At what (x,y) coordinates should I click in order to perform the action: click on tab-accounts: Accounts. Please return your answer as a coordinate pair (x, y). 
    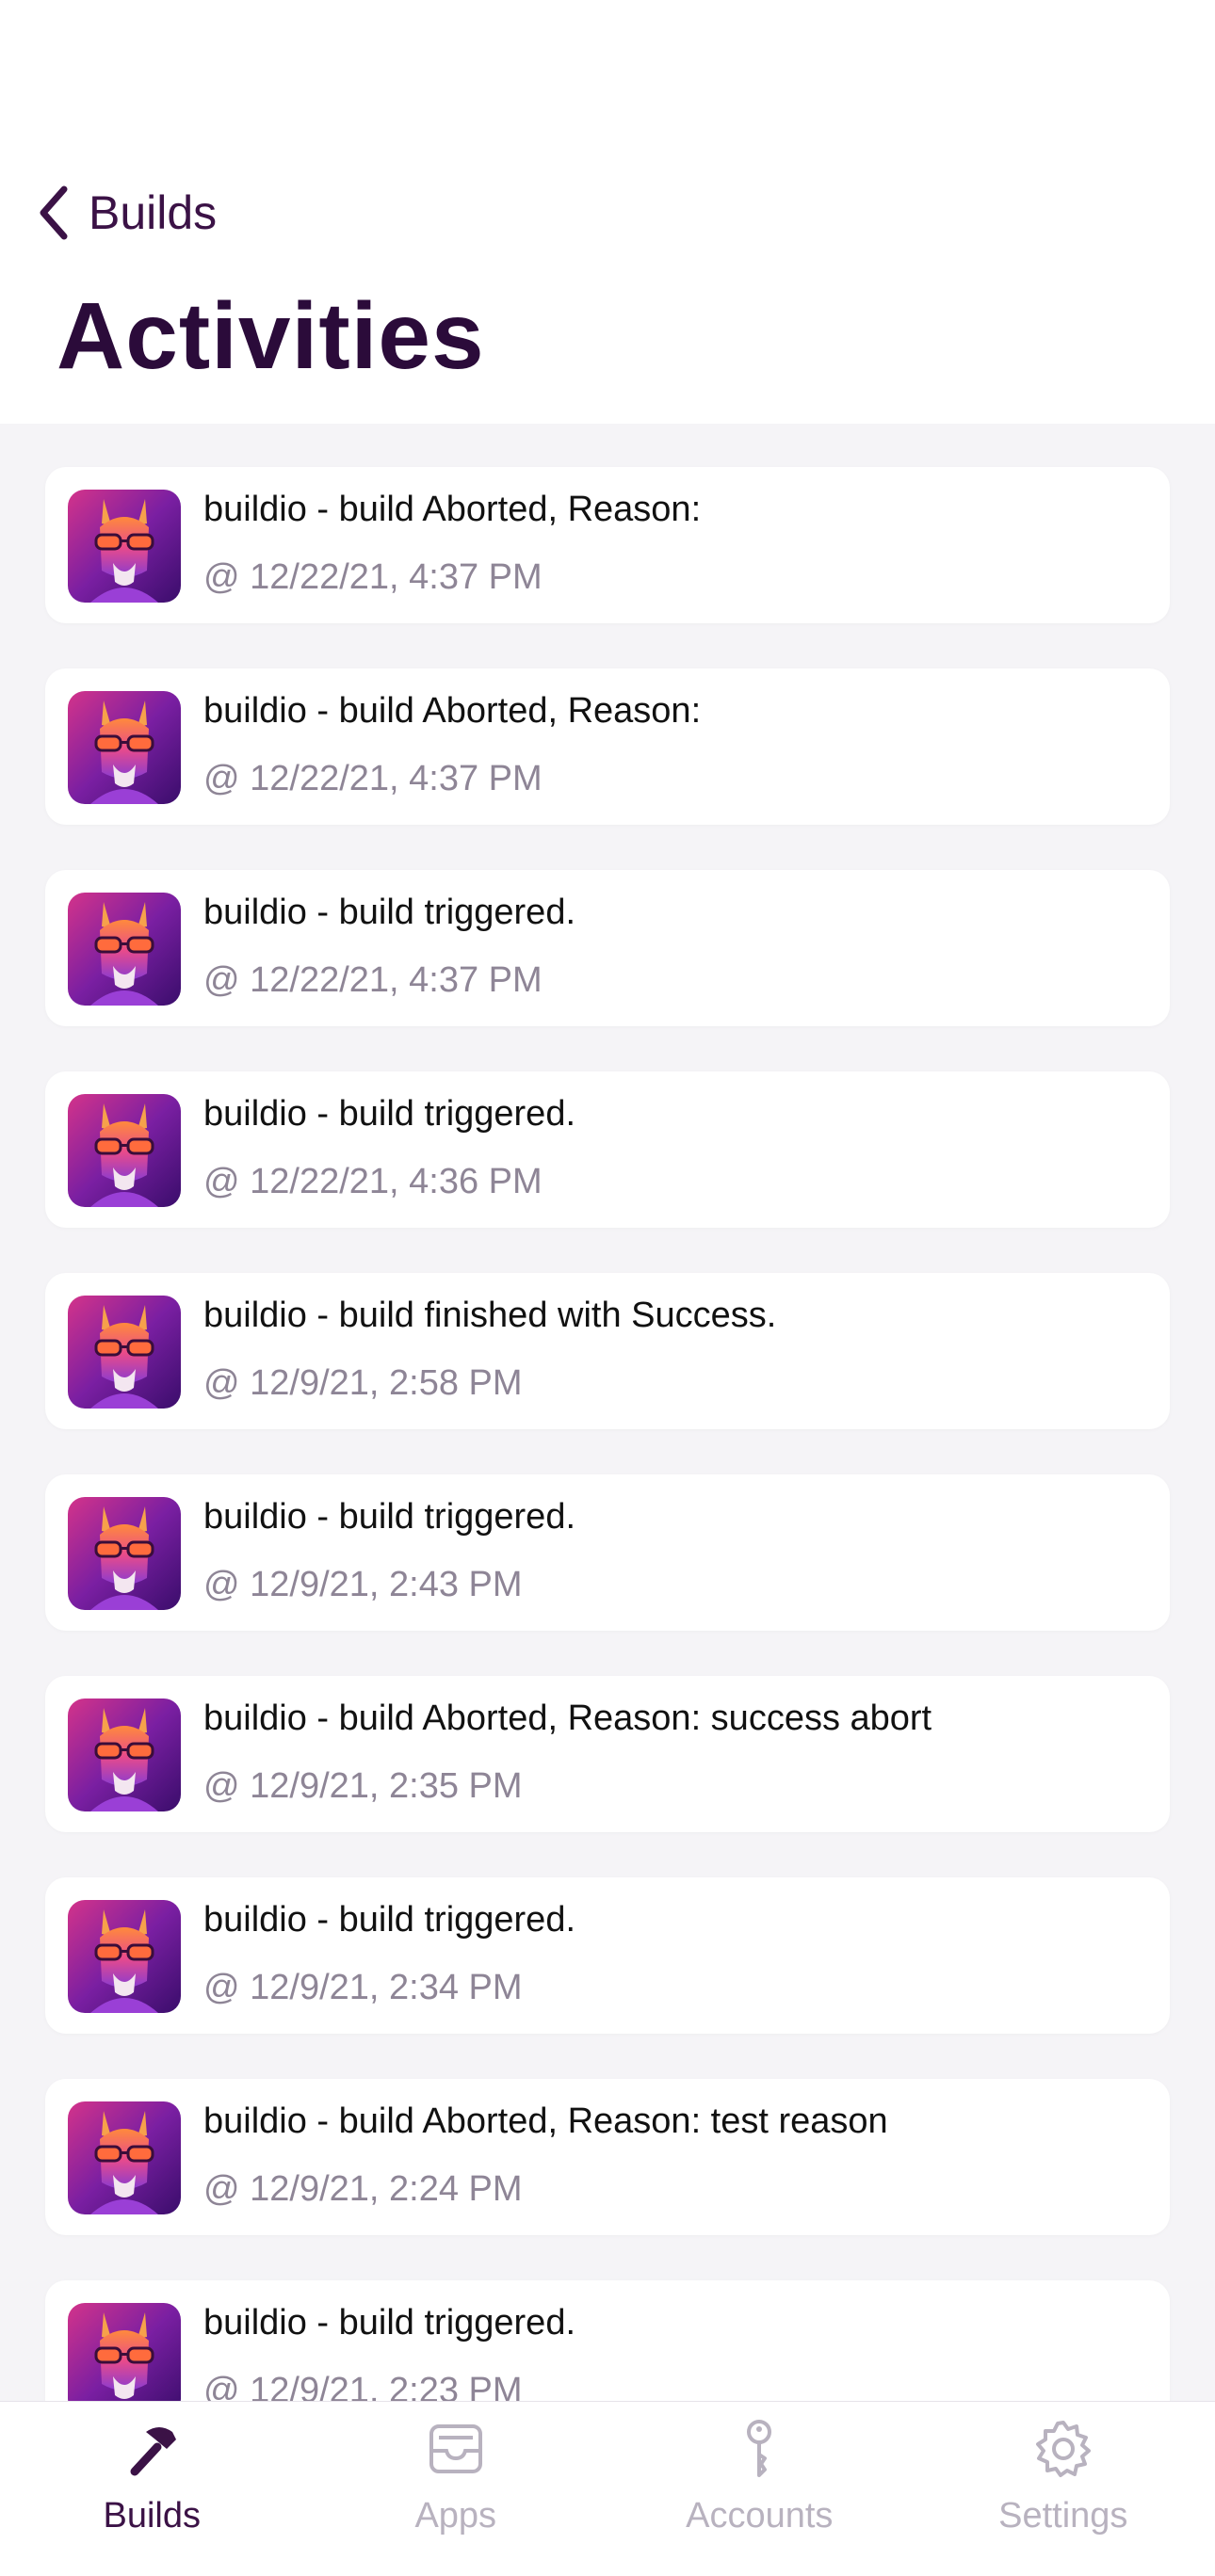
    Looking at the image, I should click on (760, 2489).